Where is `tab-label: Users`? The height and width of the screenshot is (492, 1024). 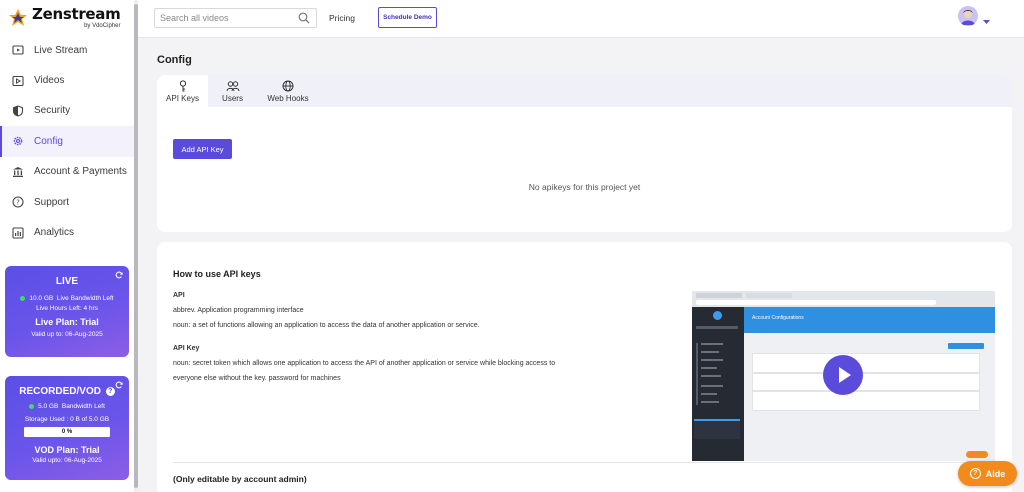
tab-label: Users is located at coordinates (232, 98).